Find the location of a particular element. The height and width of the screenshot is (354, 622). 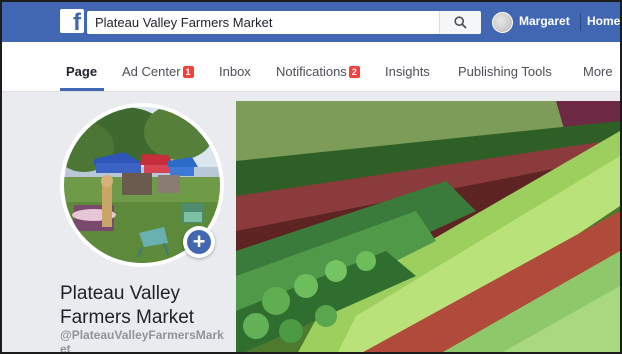

page-username: @PlateauValleyFarmersMarket is located at coordinates (144, 340).